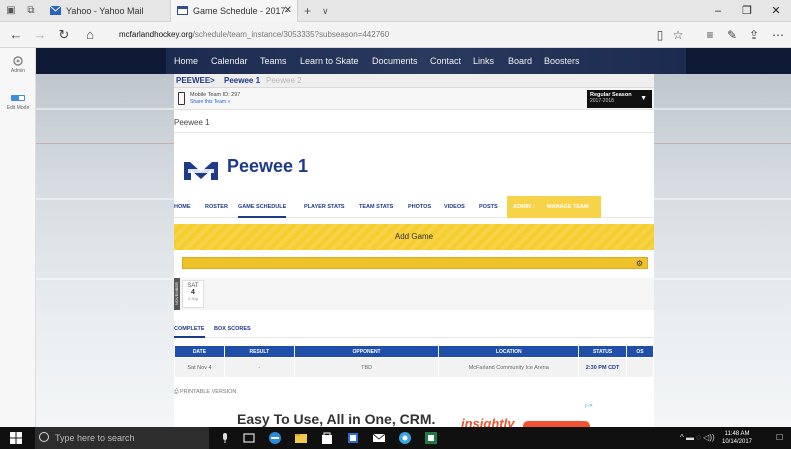 Image resolution: width=791 pixels, height=449 pixels. I want to click on cell-opponent: TBD, so click(366, 367).